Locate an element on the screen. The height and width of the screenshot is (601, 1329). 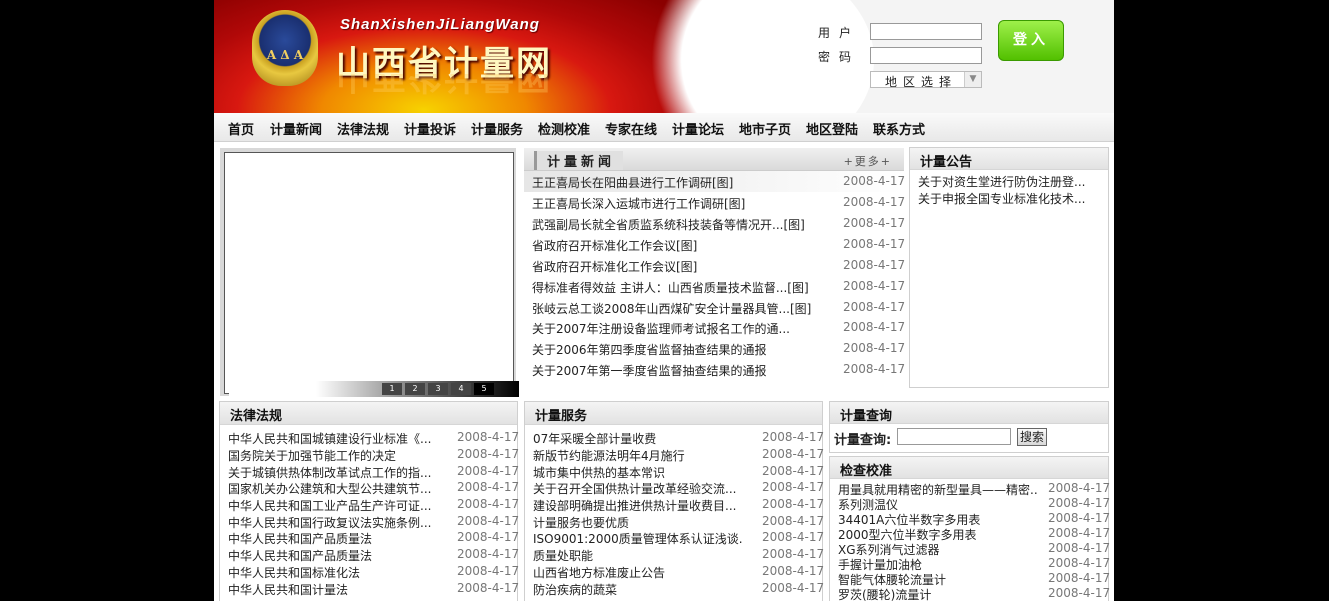
news-item-title: 关于2007年第一季度省监督抽查结果的通报 is located at coordinates (677, 370).